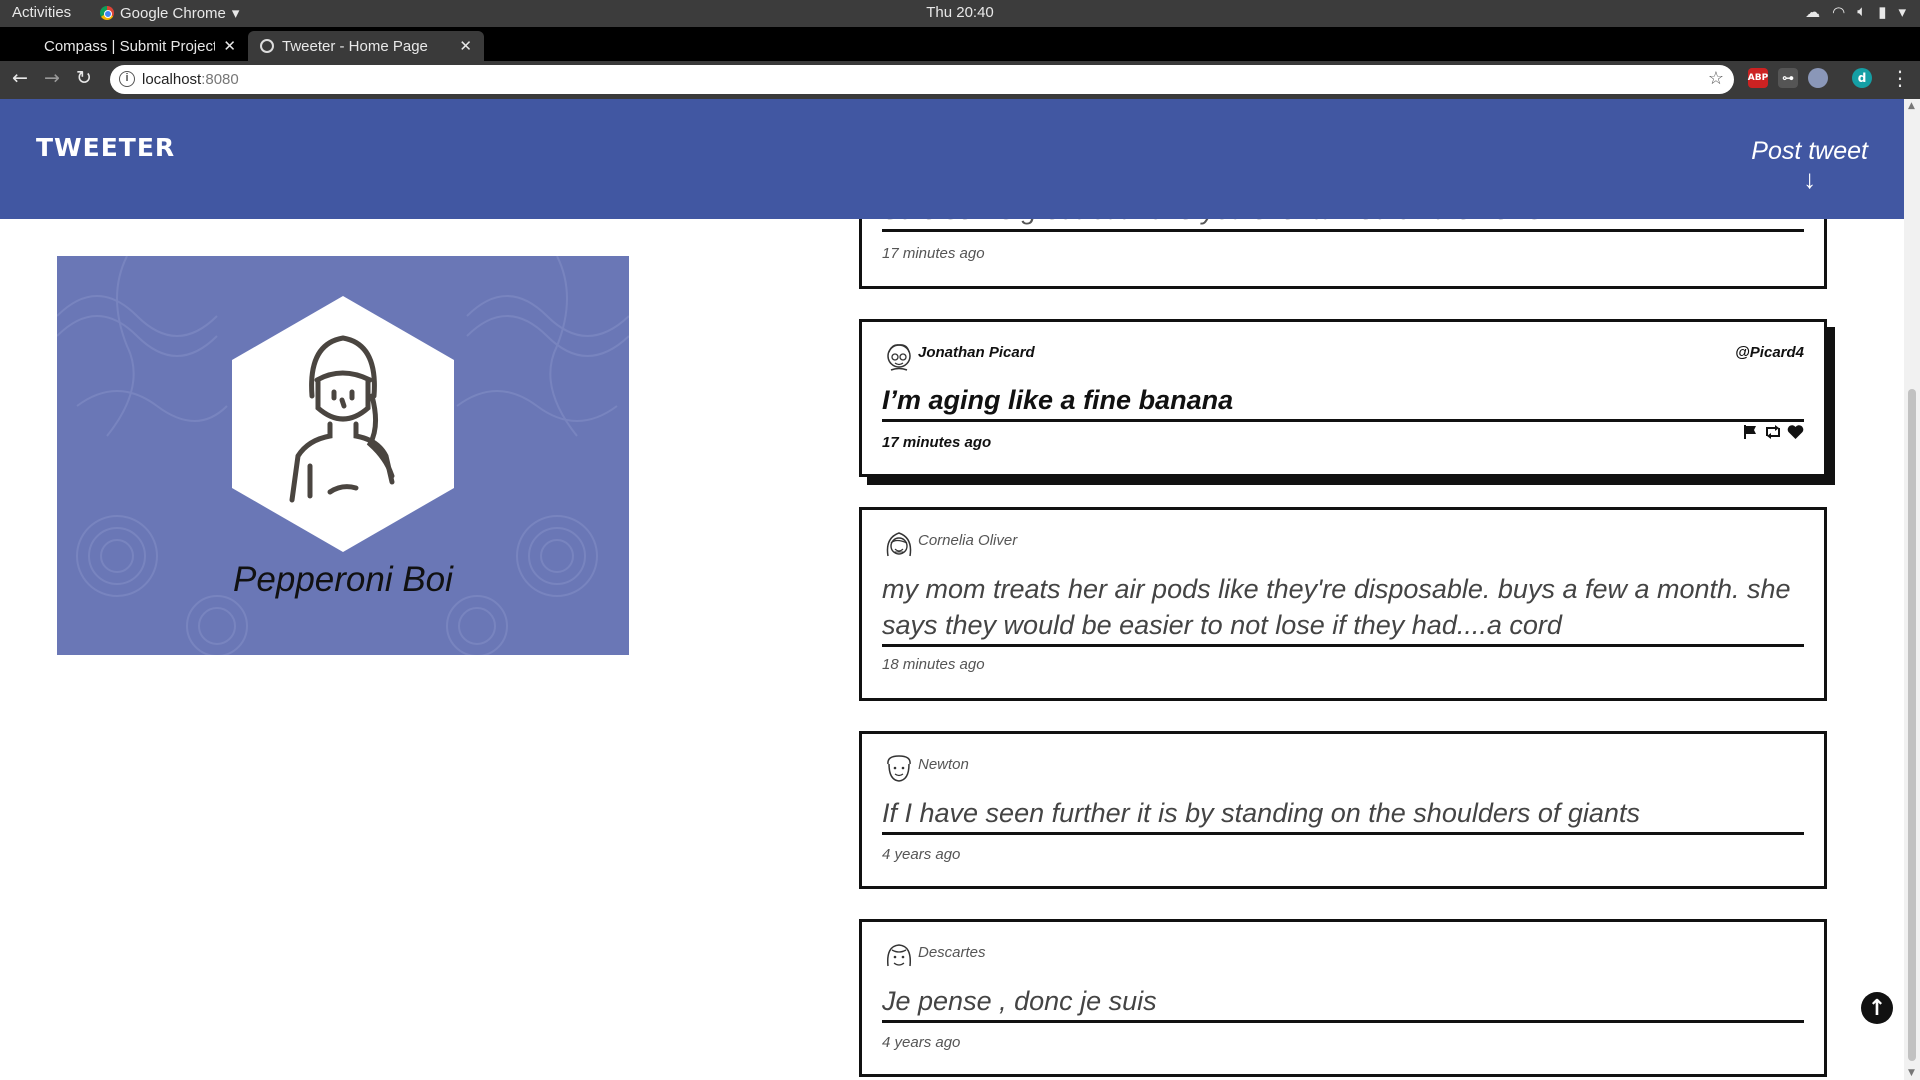  I want to click on post-tweet-label: Post tweet, so click(1809, 151).